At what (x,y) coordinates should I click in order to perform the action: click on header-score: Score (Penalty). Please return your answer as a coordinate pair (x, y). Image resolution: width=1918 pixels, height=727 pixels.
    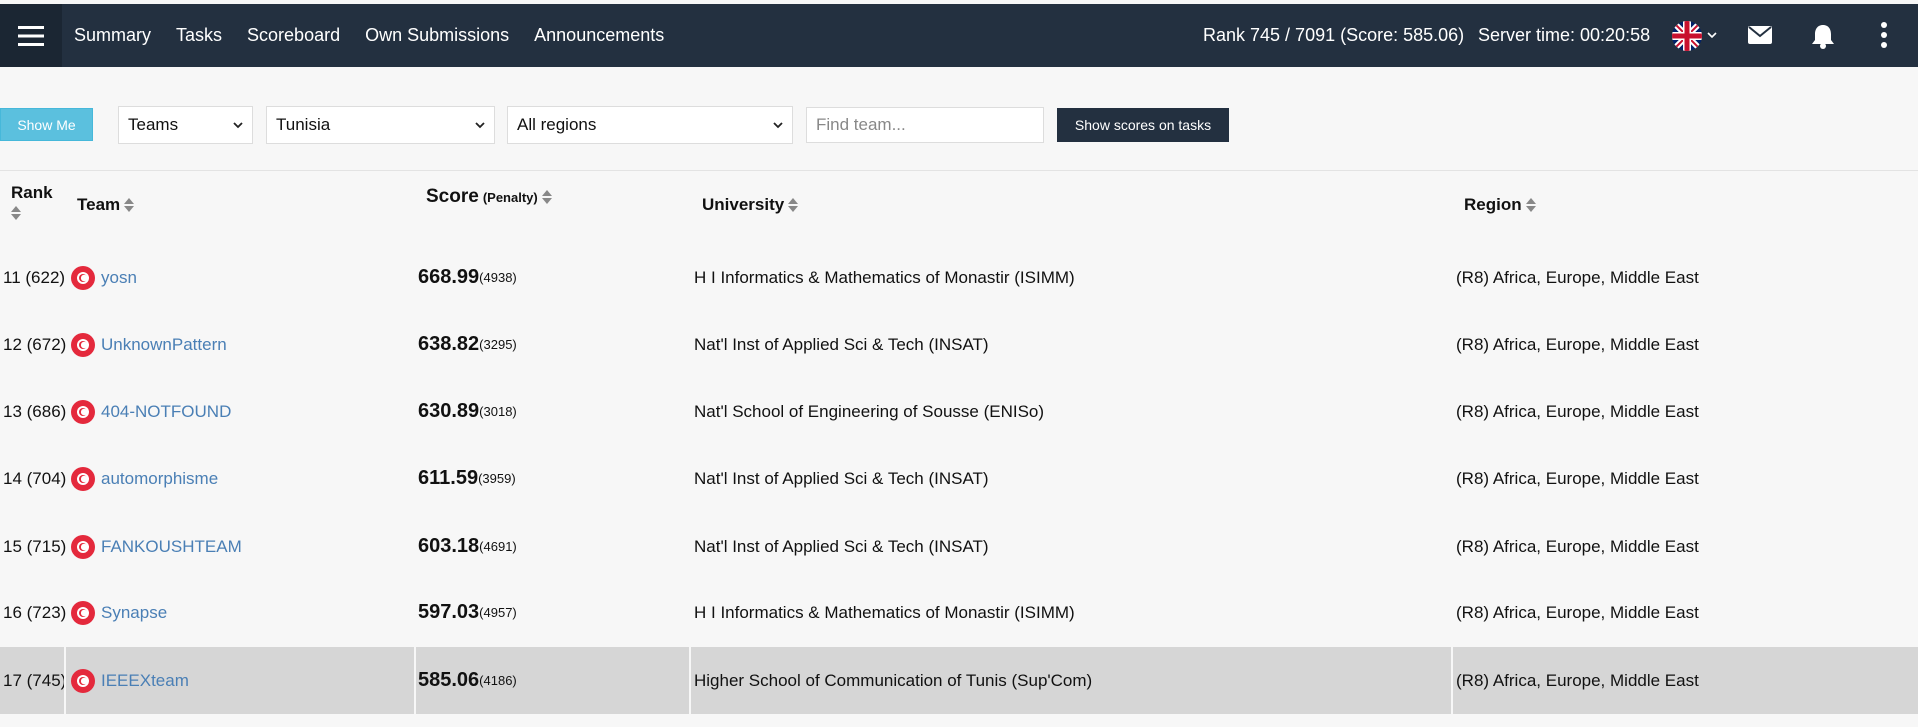
    Looking at the image, I should click on (489, 197).